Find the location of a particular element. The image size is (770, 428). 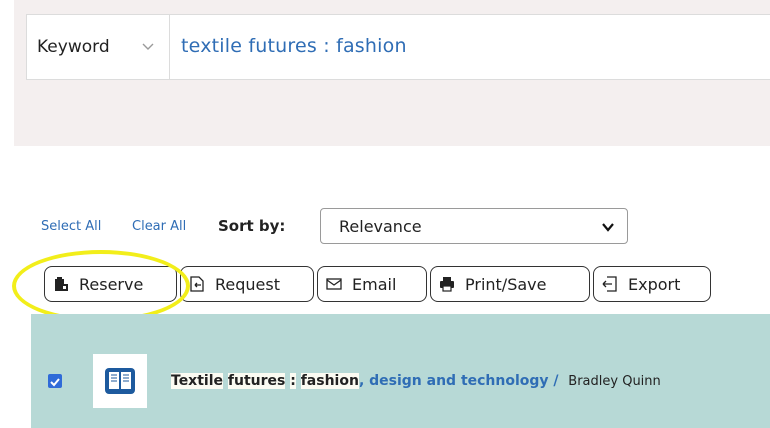

email-label: Email is located at coordinates (374, 284).